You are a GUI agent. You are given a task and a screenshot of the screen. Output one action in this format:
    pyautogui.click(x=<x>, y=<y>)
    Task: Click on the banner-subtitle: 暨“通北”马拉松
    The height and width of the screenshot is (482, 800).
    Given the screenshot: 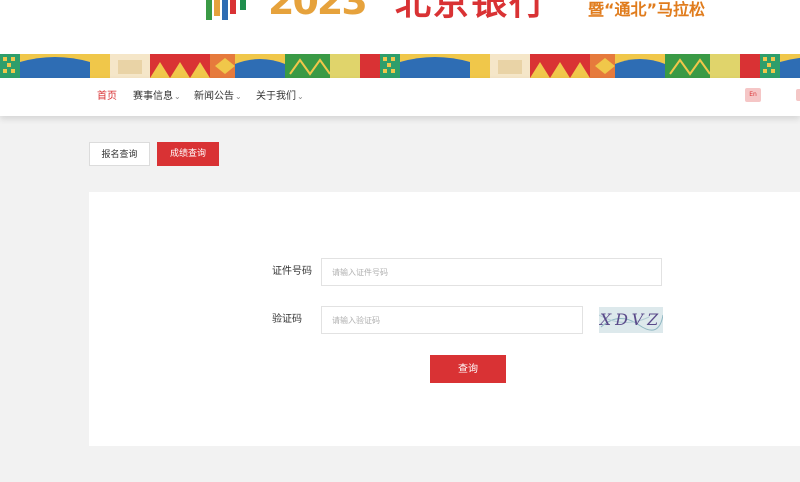 What is the action you would take?
    pyautogui.click(x=647, y=9)
    